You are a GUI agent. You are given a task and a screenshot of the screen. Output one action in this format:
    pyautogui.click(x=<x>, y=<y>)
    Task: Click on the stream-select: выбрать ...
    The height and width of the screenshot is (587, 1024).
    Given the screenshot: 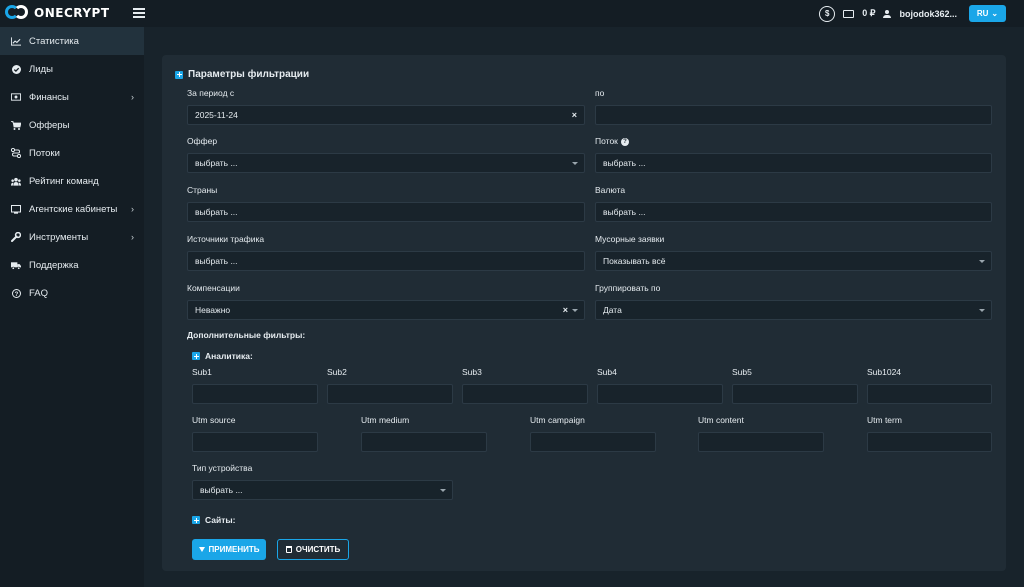 What is the action you would take?
    pyautogui.click(x=793, y=163)
    